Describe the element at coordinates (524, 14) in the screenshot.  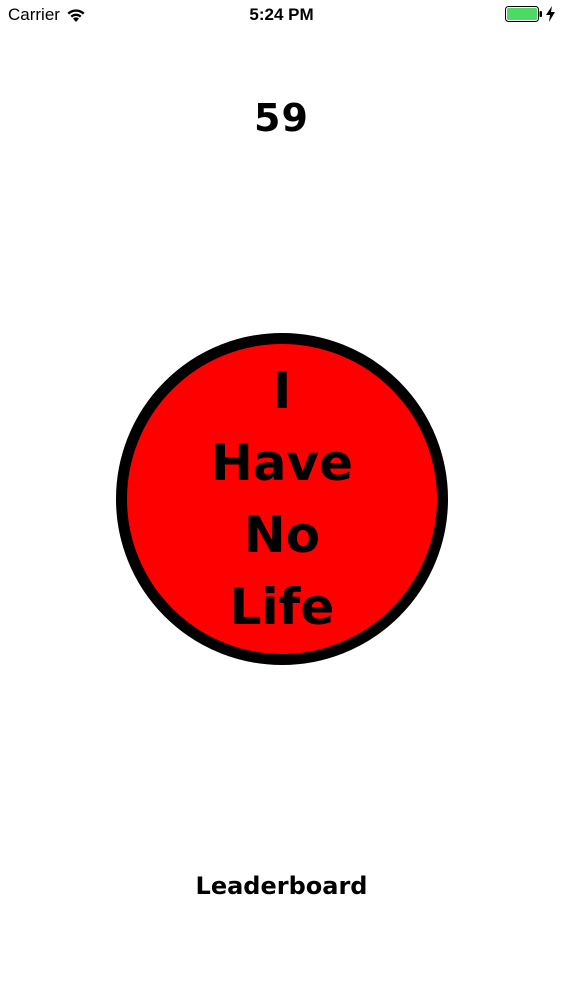
I see `battery-icon` at that location.